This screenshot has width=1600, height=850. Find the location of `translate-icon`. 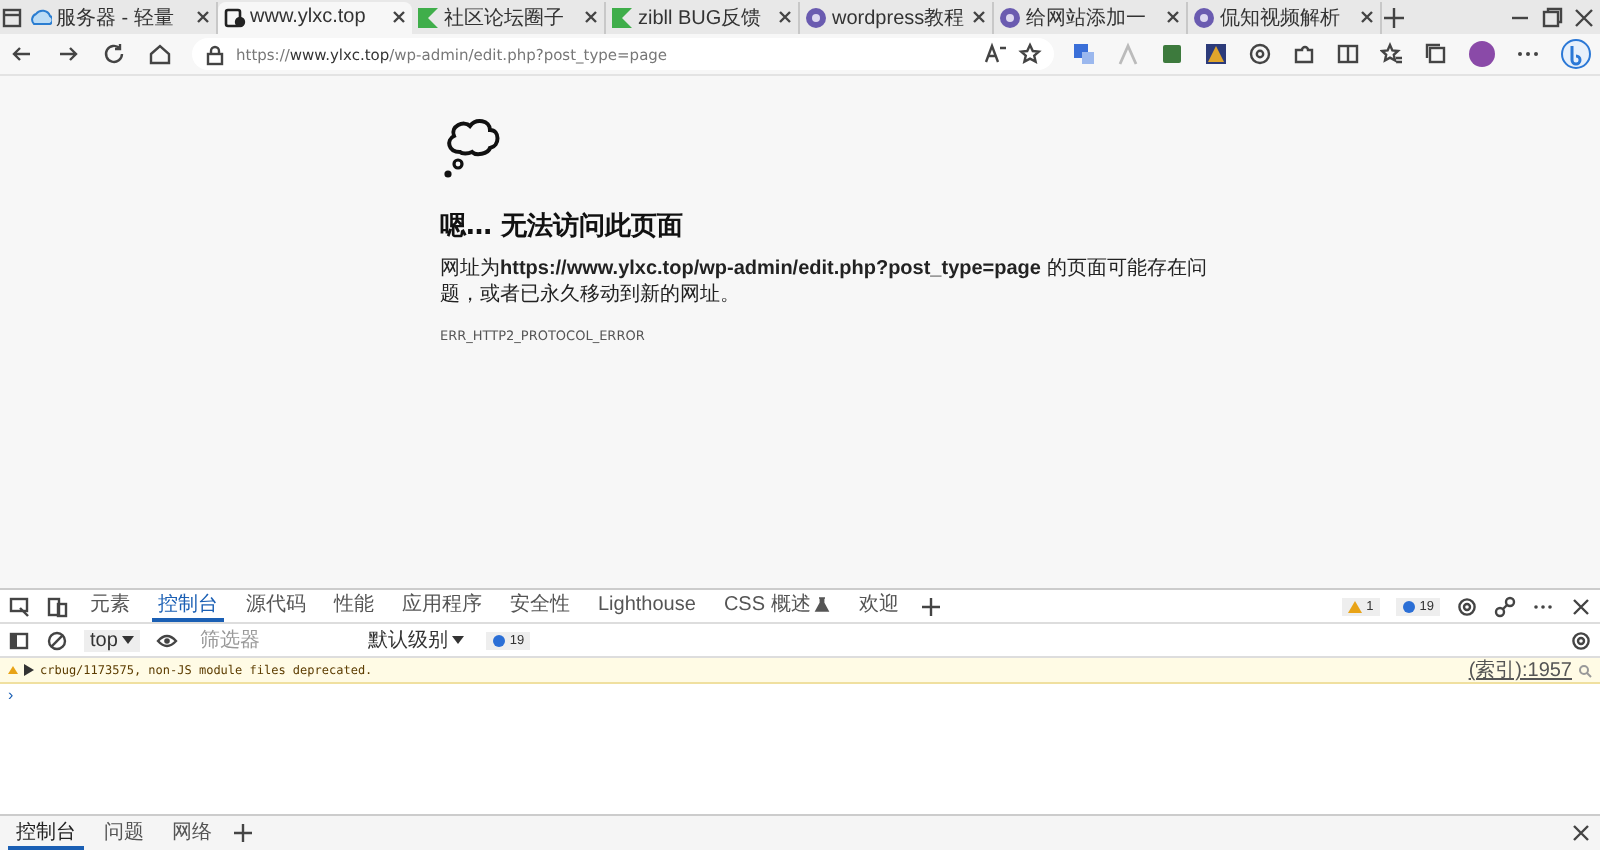

translate-icon is located at coordinates (1084, 54).